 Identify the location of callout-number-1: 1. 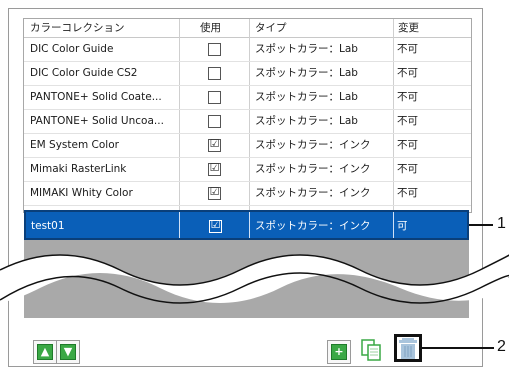
(501, 223).